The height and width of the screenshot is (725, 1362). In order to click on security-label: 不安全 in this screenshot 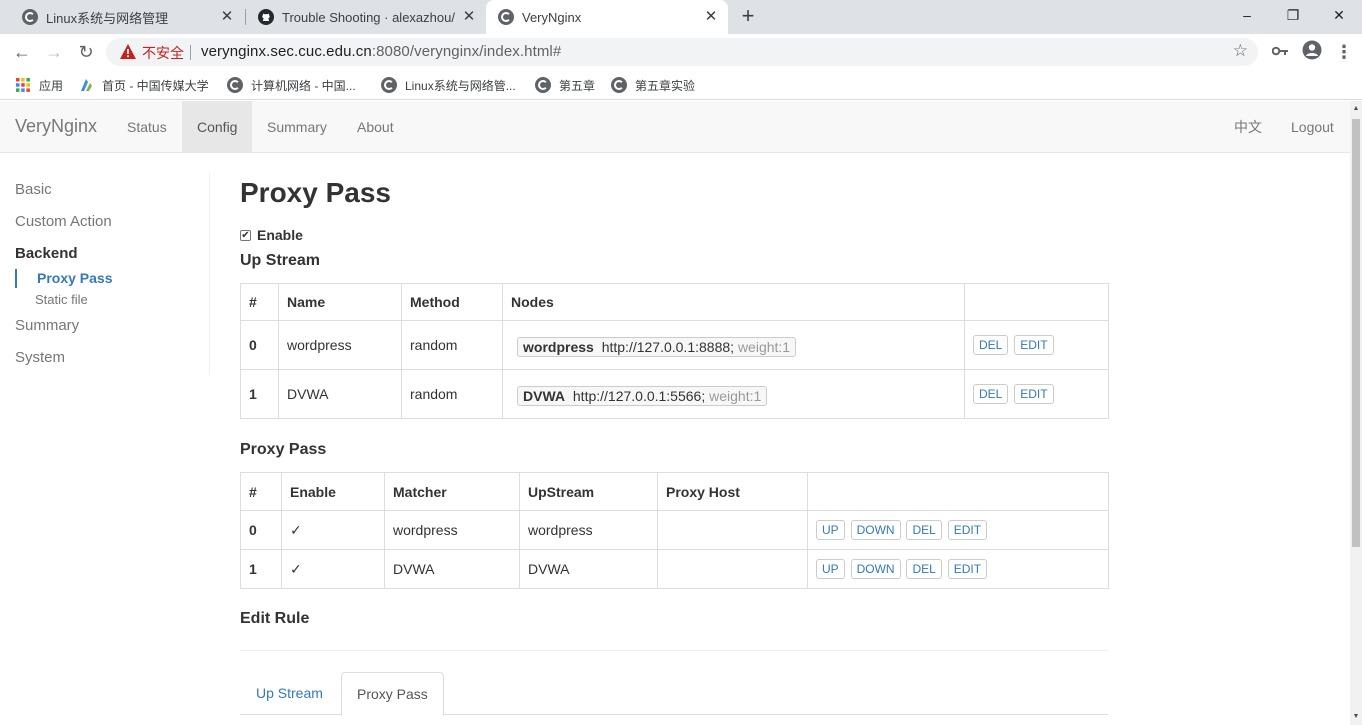, I will do `click(163, 53)`.